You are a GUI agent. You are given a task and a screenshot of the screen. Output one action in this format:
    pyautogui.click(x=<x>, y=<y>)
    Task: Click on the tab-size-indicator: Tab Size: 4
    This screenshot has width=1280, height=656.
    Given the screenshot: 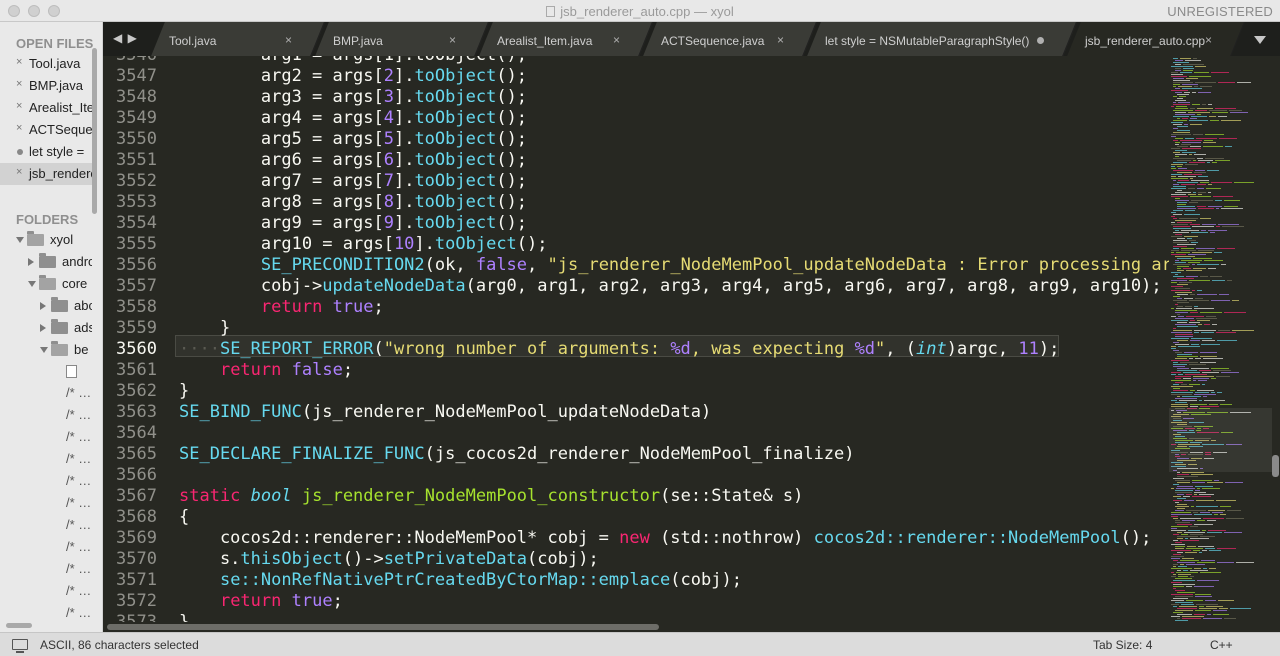 What is the action you would take?
    pyautogui.click(x=1122, y=645)
    